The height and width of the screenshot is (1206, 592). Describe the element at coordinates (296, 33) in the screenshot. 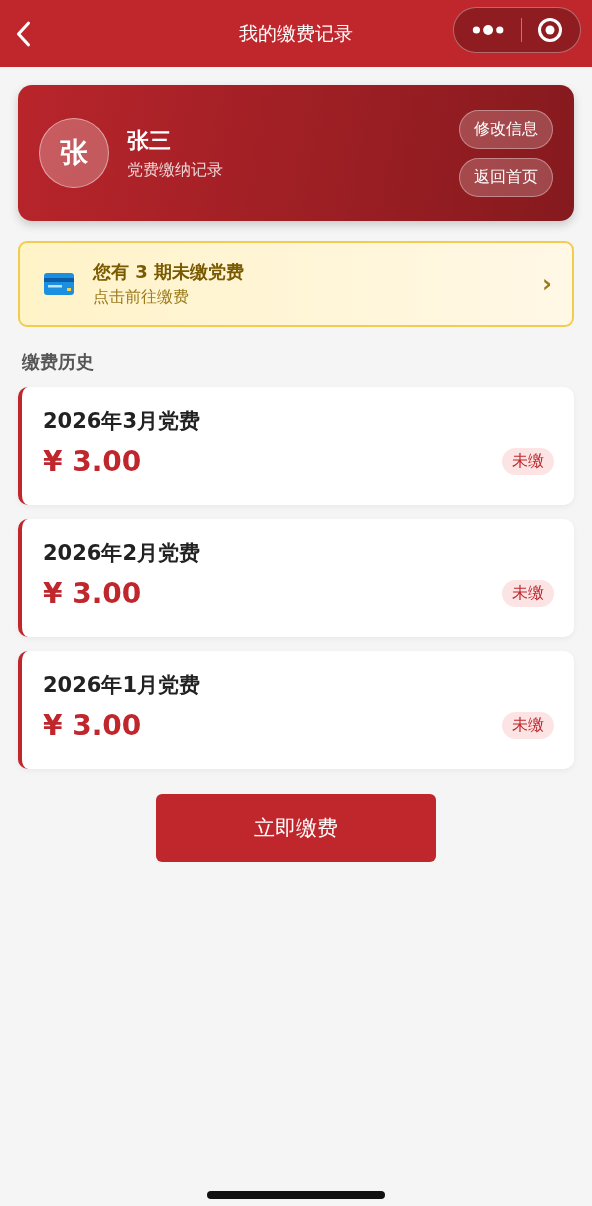

I see `page-title: 我的缴费记录` at that location.